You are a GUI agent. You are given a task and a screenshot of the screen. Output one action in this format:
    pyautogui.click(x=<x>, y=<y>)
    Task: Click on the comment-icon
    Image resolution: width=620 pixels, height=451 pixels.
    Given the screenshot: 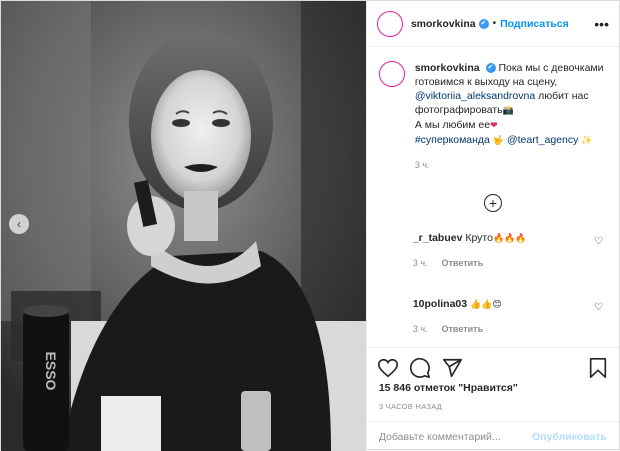 What is the action you would take?
    pyautogui.click(x=420, y=368)
    